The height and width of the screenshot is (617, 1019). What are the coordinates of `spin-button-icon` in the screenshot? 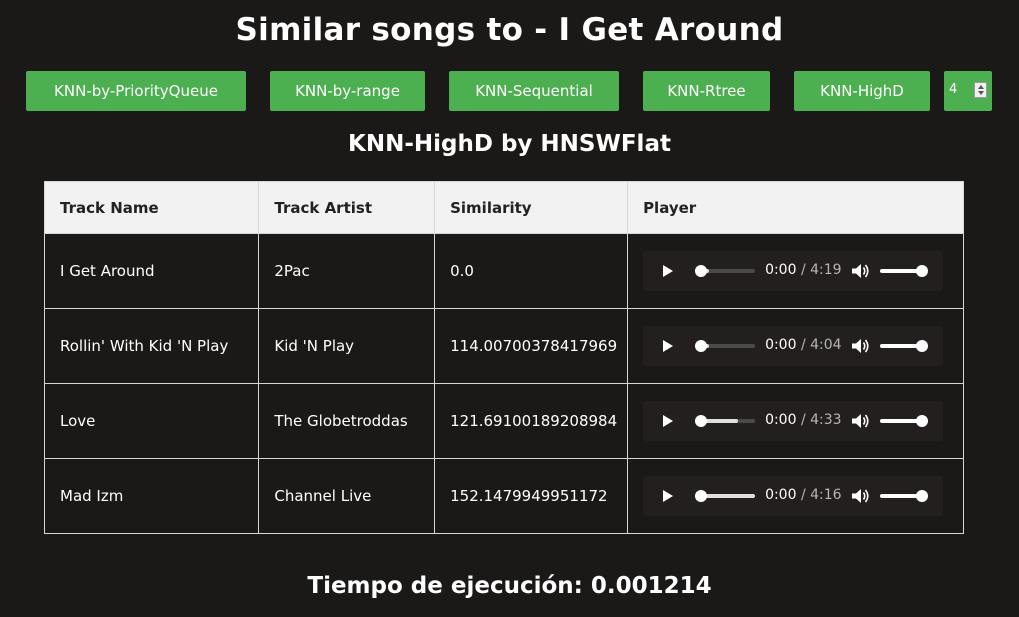 It's located at (980, 90).